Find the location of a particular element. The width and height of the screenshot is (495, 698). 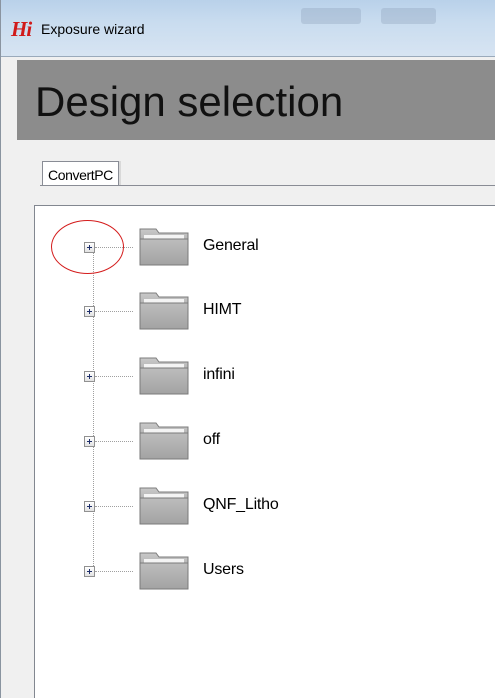

tree-node: General is located at coordinates (235, 247).